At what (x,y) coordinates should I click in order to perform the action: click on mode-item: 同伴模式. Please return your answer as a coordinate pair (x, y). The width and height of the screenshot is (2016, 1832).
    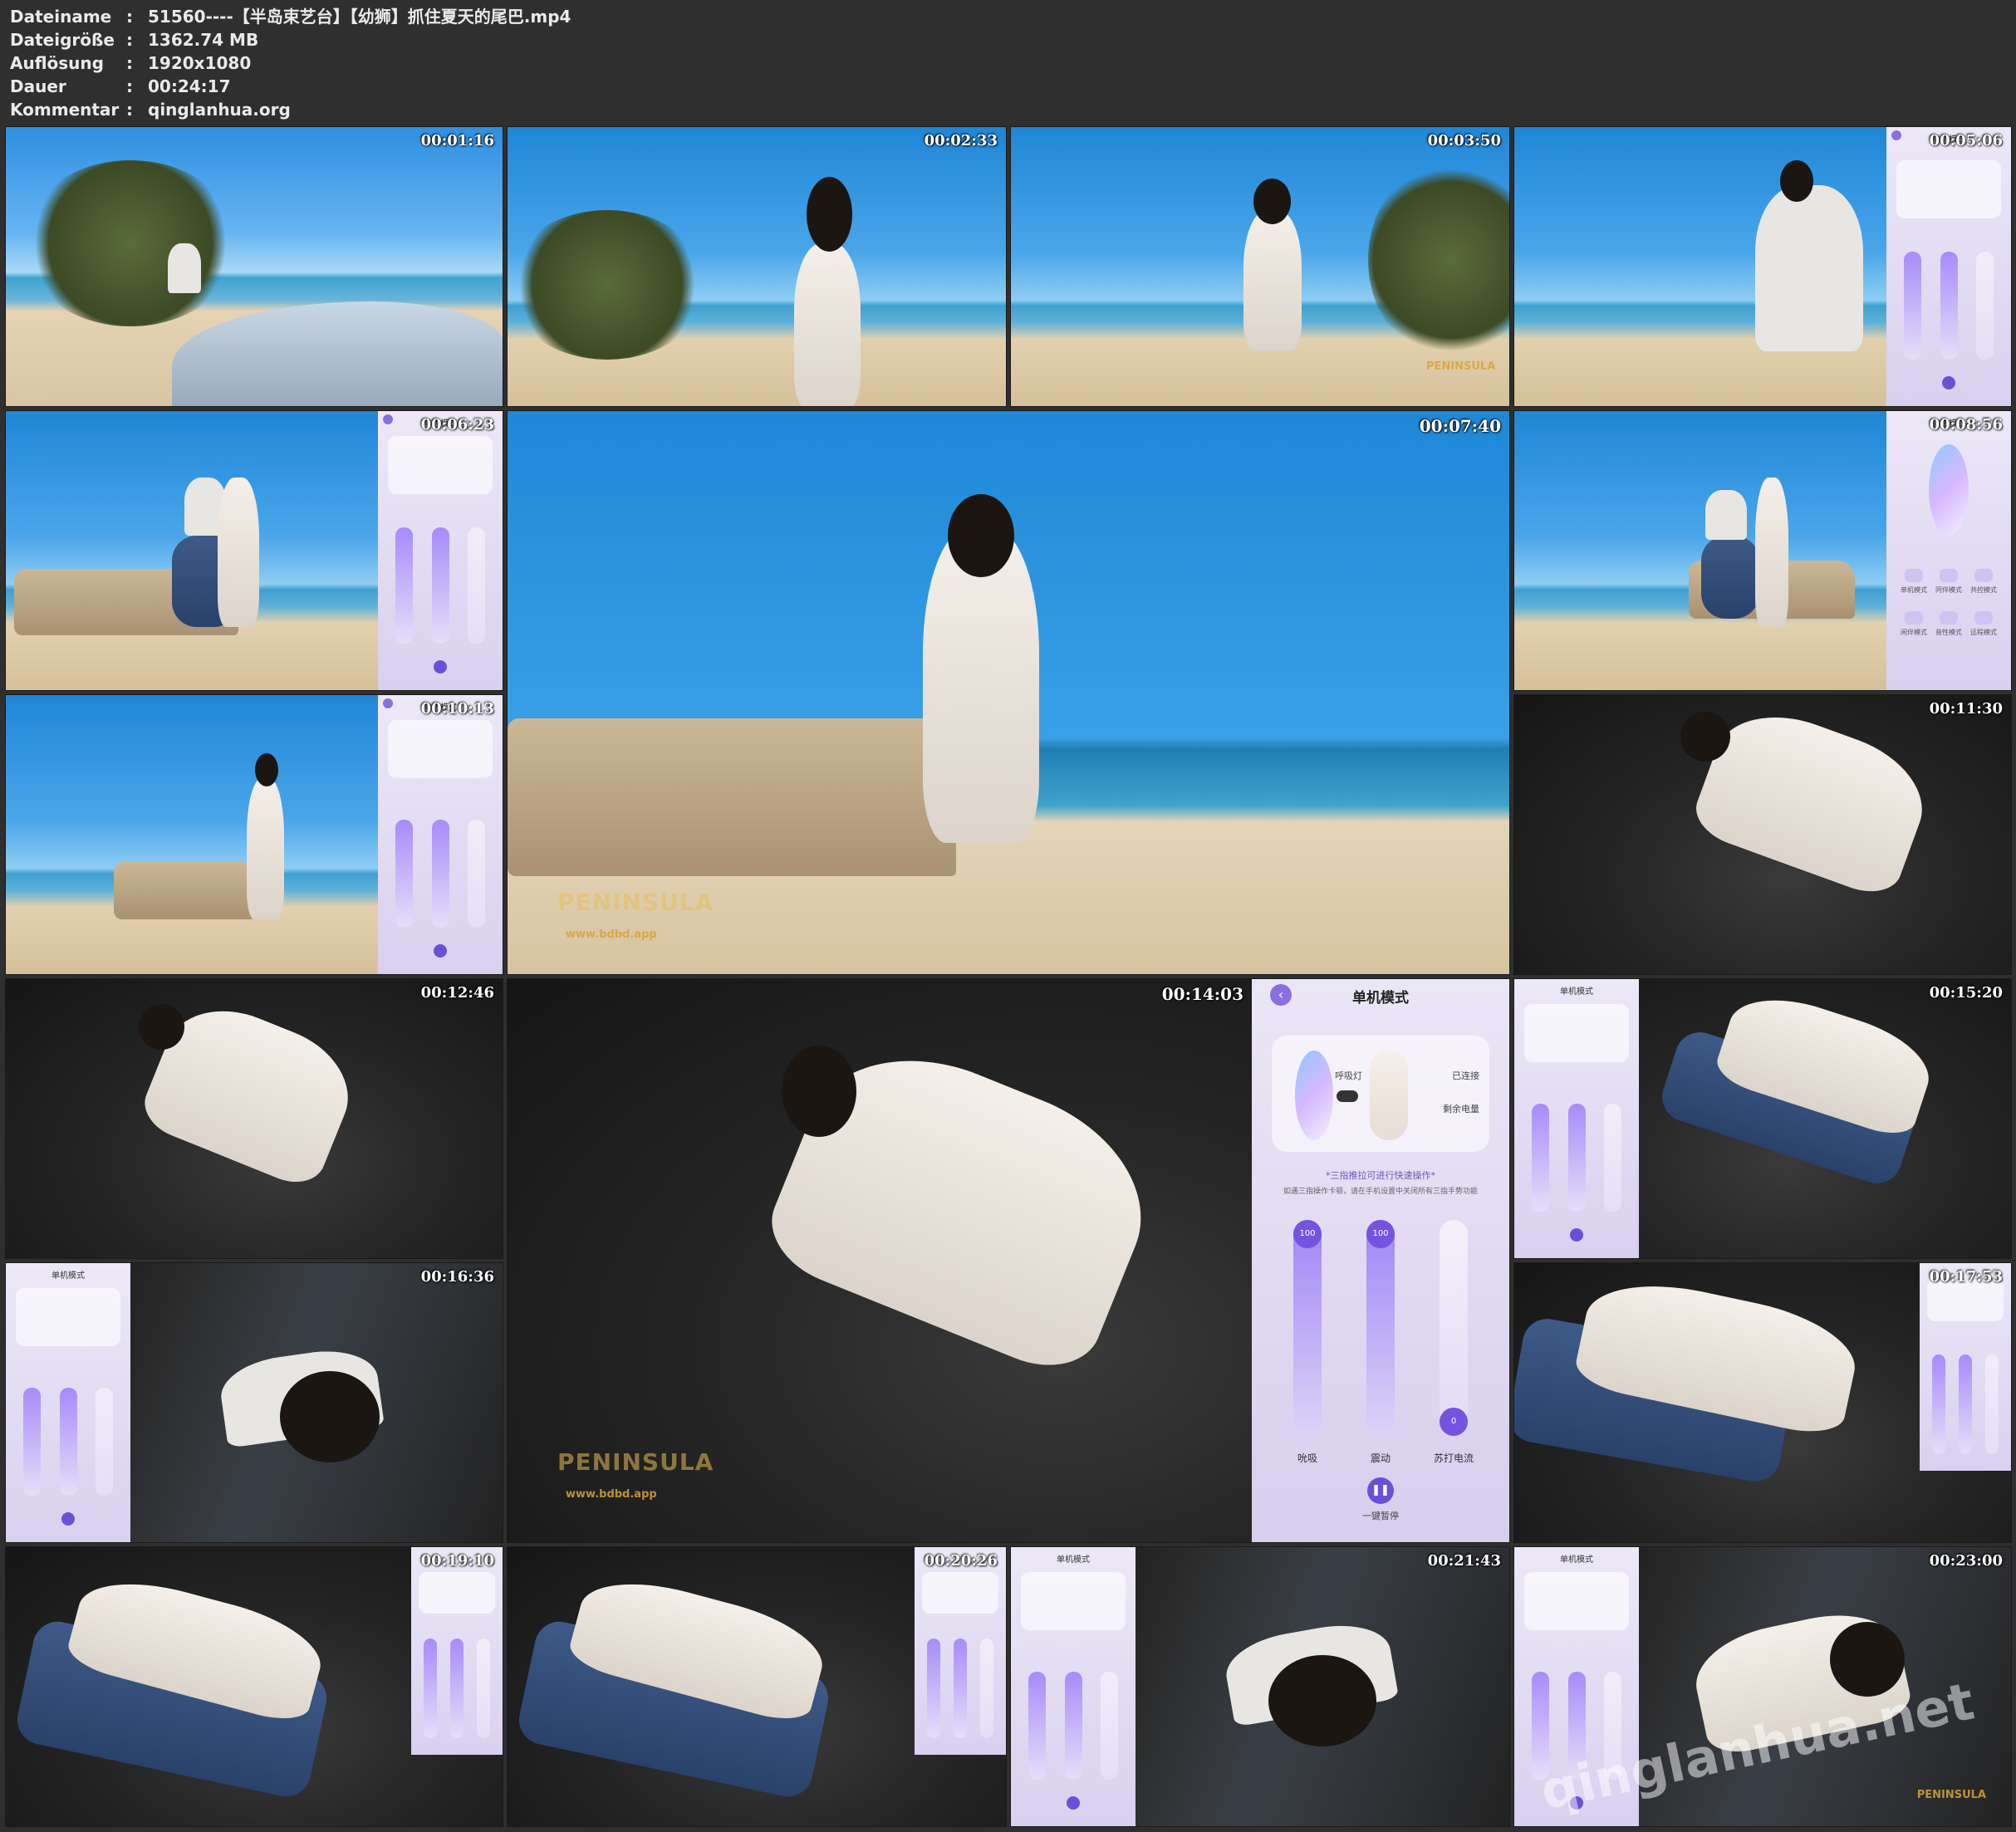
    Looking at the image, I should click on (1948, 582).